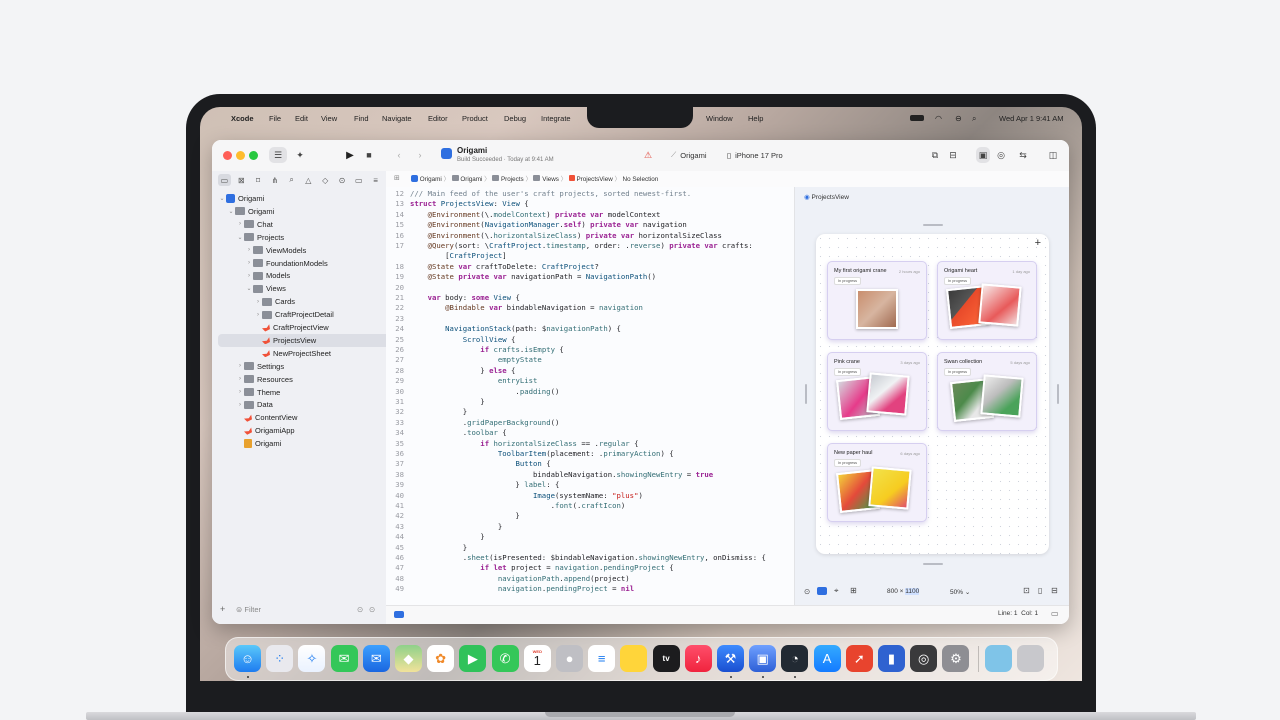 The width and height of the screenshot is (1280, 720). Describe the element at coordinates (556, 118) in the screenshot. I see `menu-integrate: Integrate` at that location.